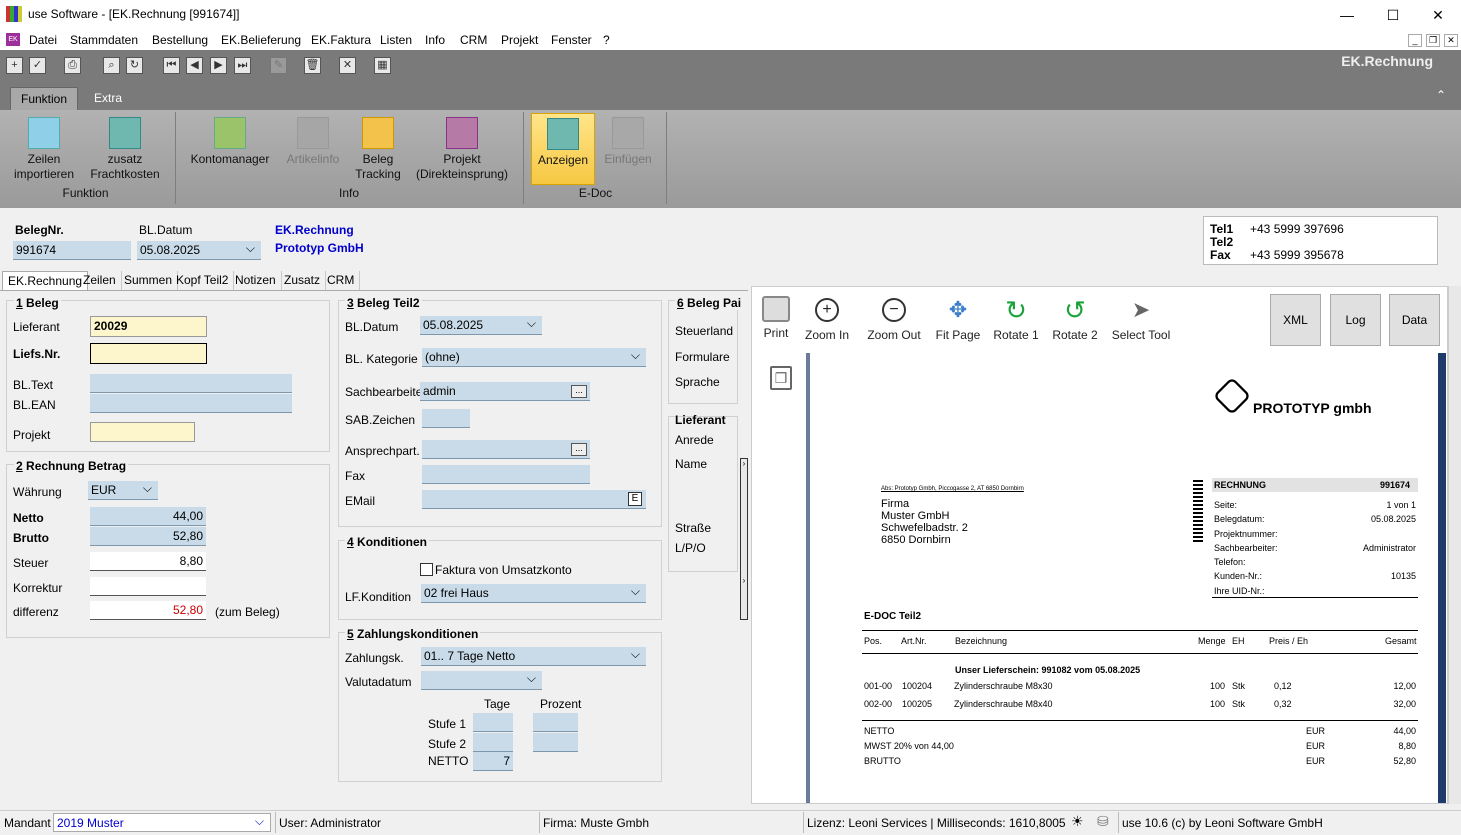 Image resolution: width=1461 pixels, height=835 pixels. I want to click on tab-zeilen: Zeilen, so click(100, 280).